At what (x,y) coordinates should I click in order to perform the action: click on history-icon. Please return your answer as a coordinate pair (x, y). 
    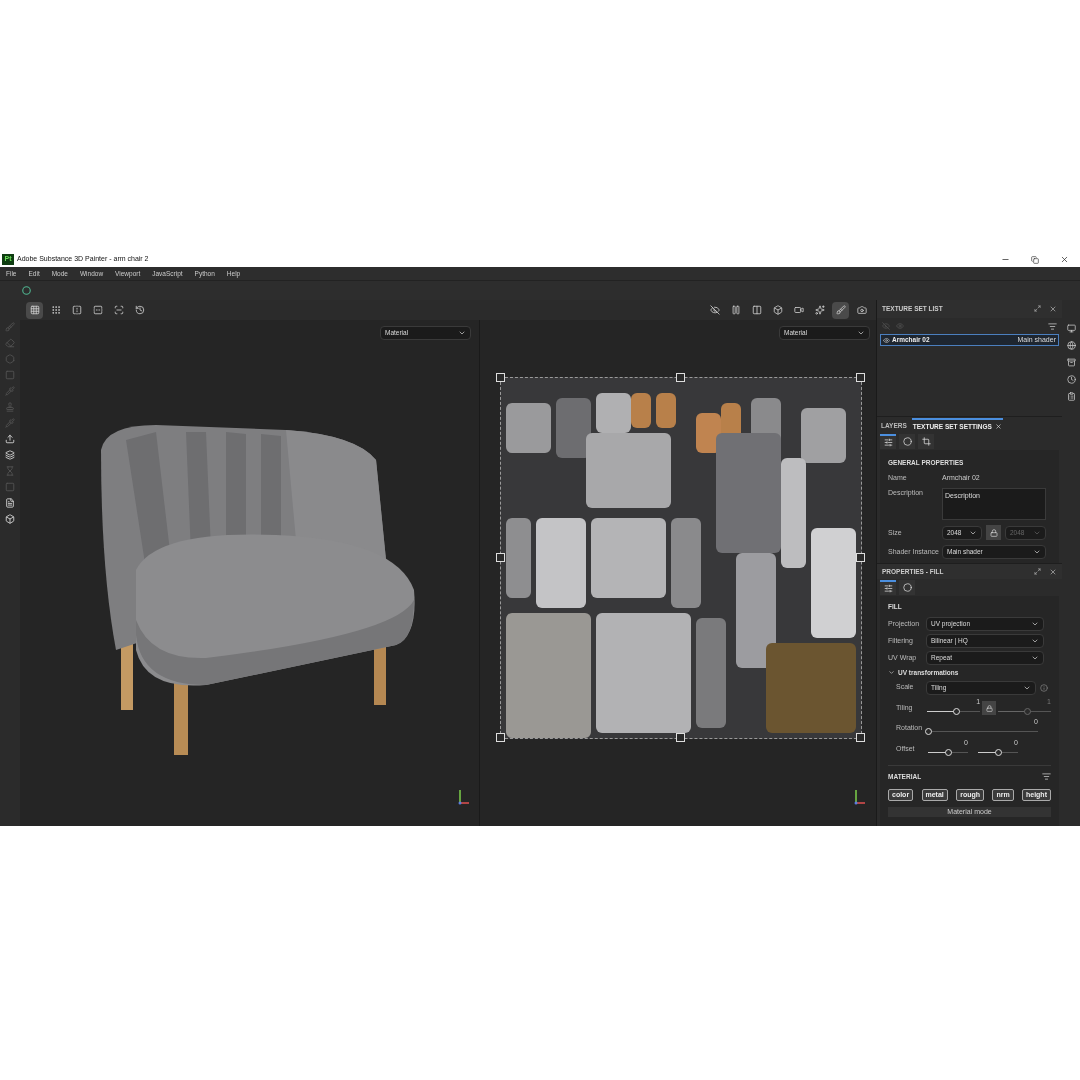
    Looking at the image, I should click on (1071, 379).